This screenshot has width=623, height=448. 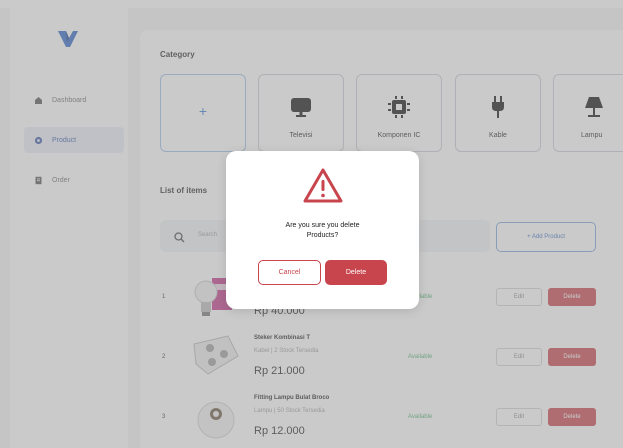 What do you see at coordinates (289, 272) in the screenshot?
I see `cancel-button: Cancel` at bounding box center [289, 272].